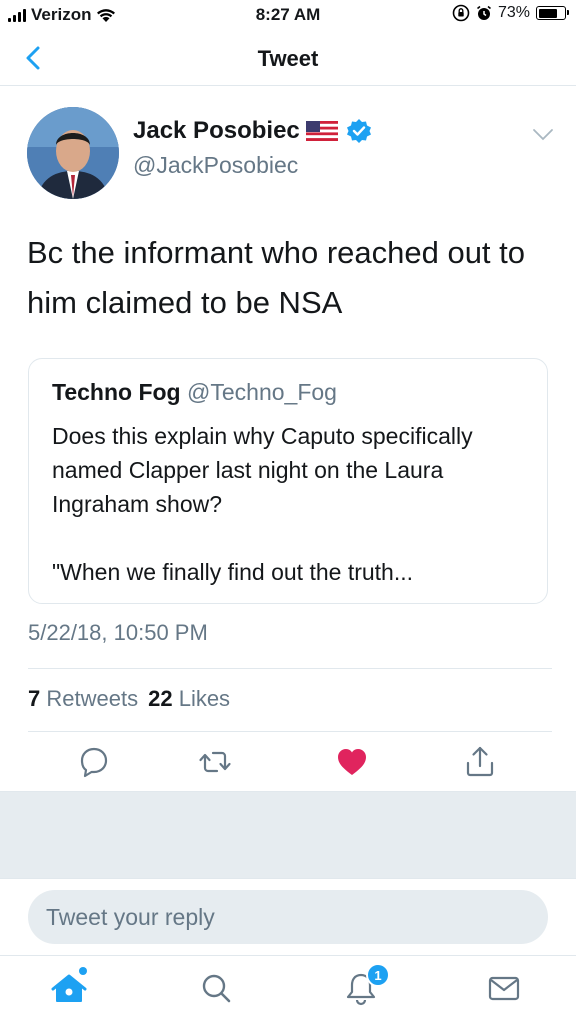 This screenshot has height=1024, width=576. Describe the element at coordinates (215, 165) in the screenshot. I see `author-handle: @JackPosobiec` at that location.